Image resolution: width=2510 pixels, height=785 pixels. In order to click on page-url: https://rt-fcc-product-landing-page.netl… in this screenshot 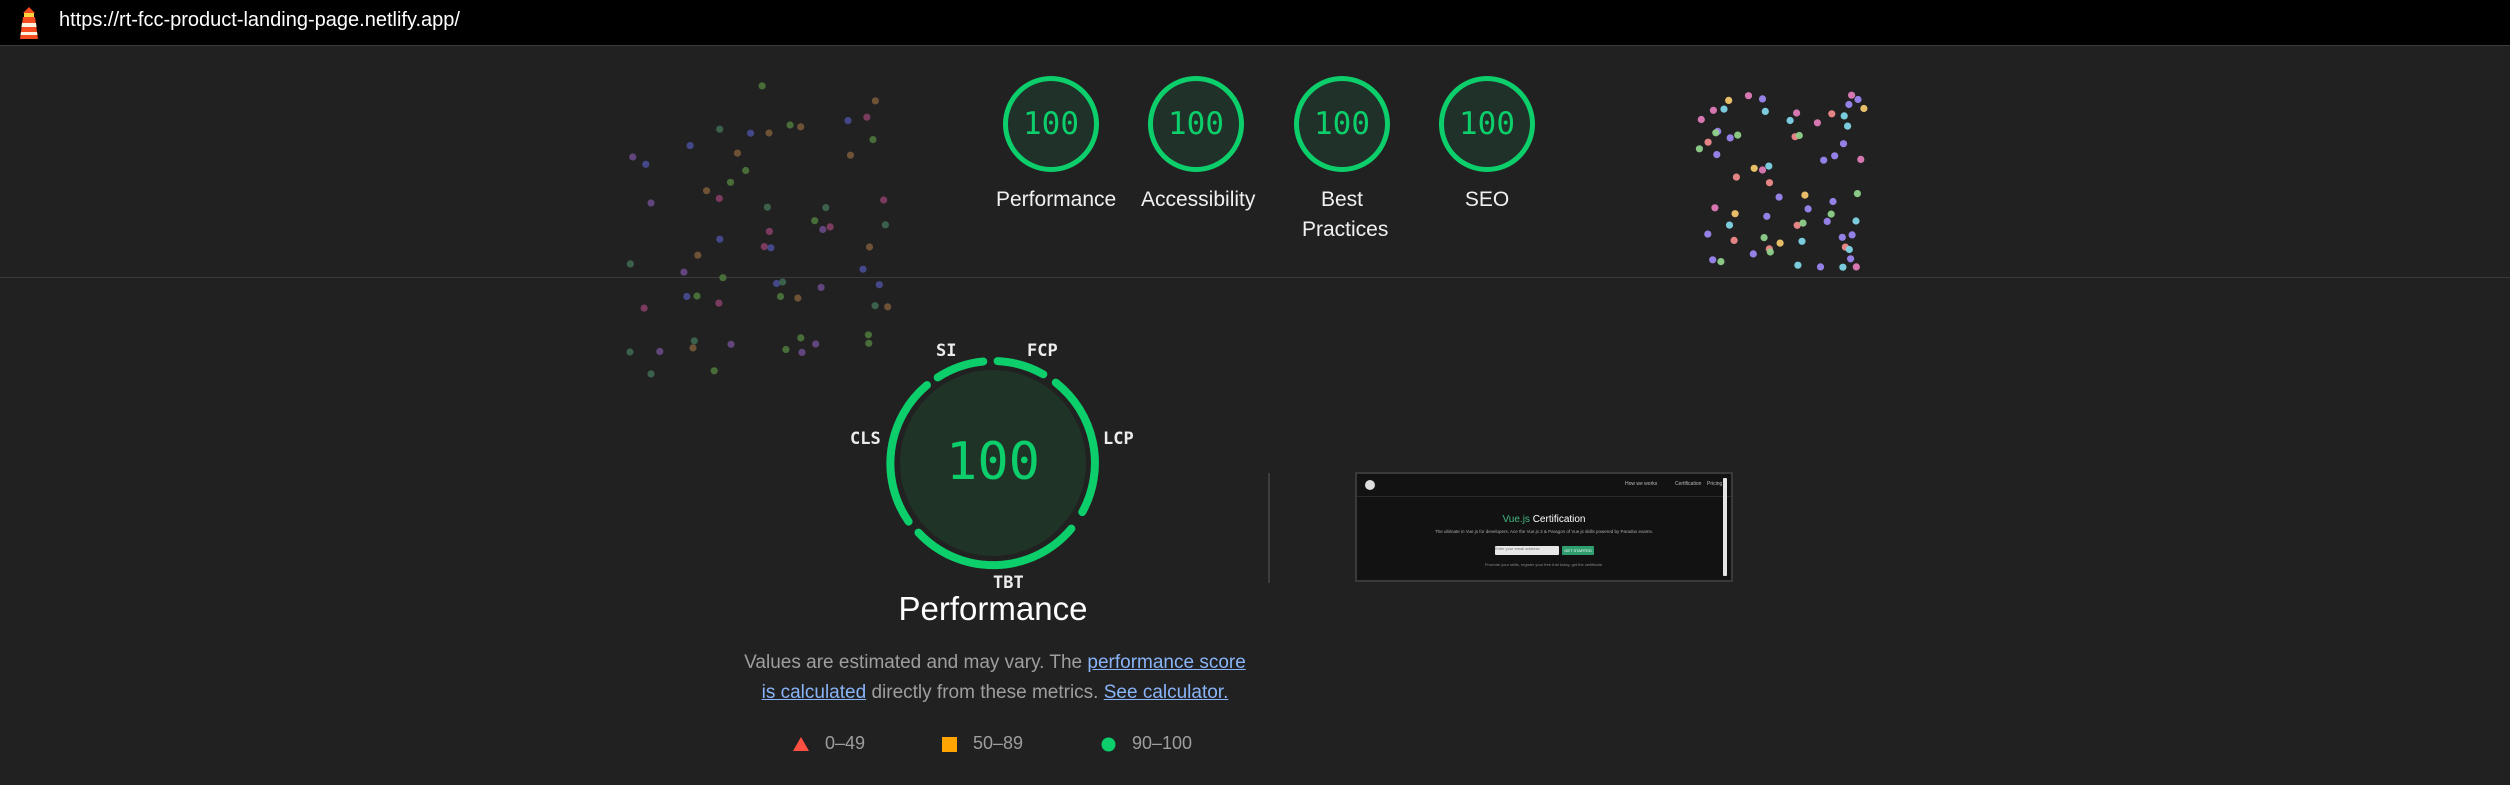, I will do `click(259, 20)`.